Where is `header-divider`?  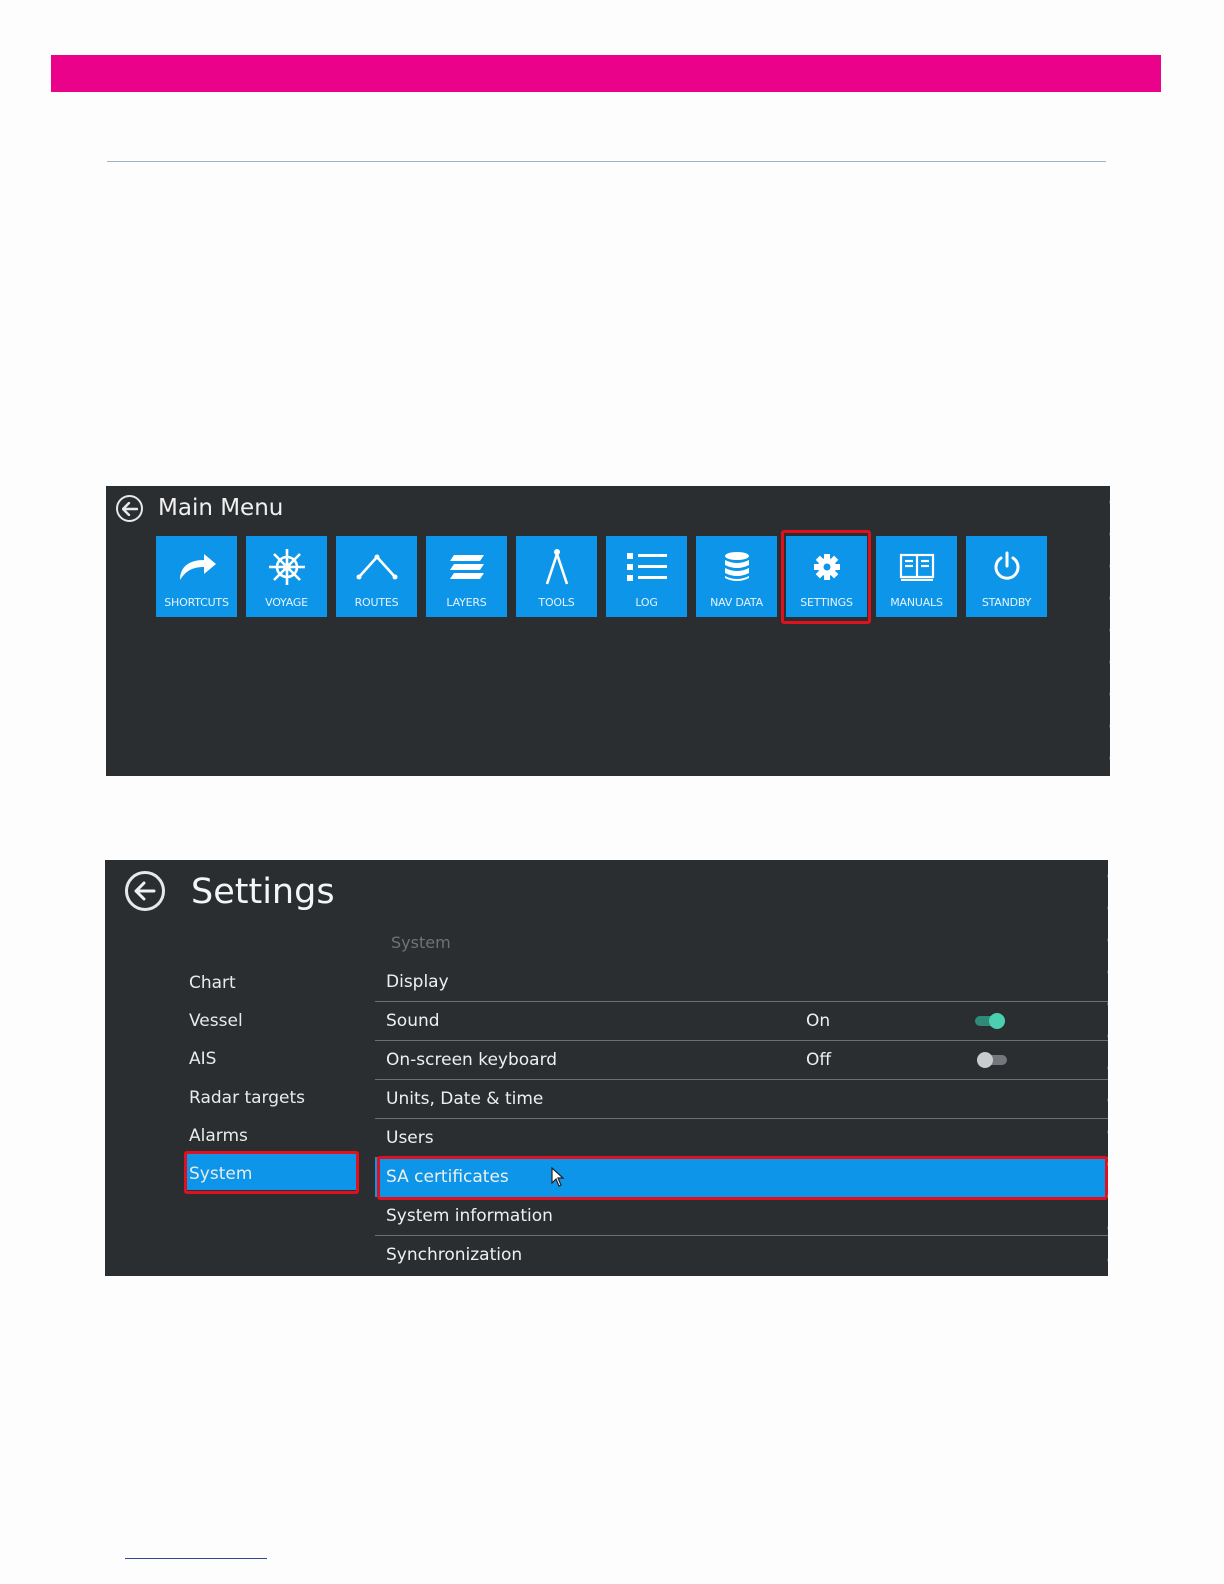 header-divider is located at coordinates (606, 161).